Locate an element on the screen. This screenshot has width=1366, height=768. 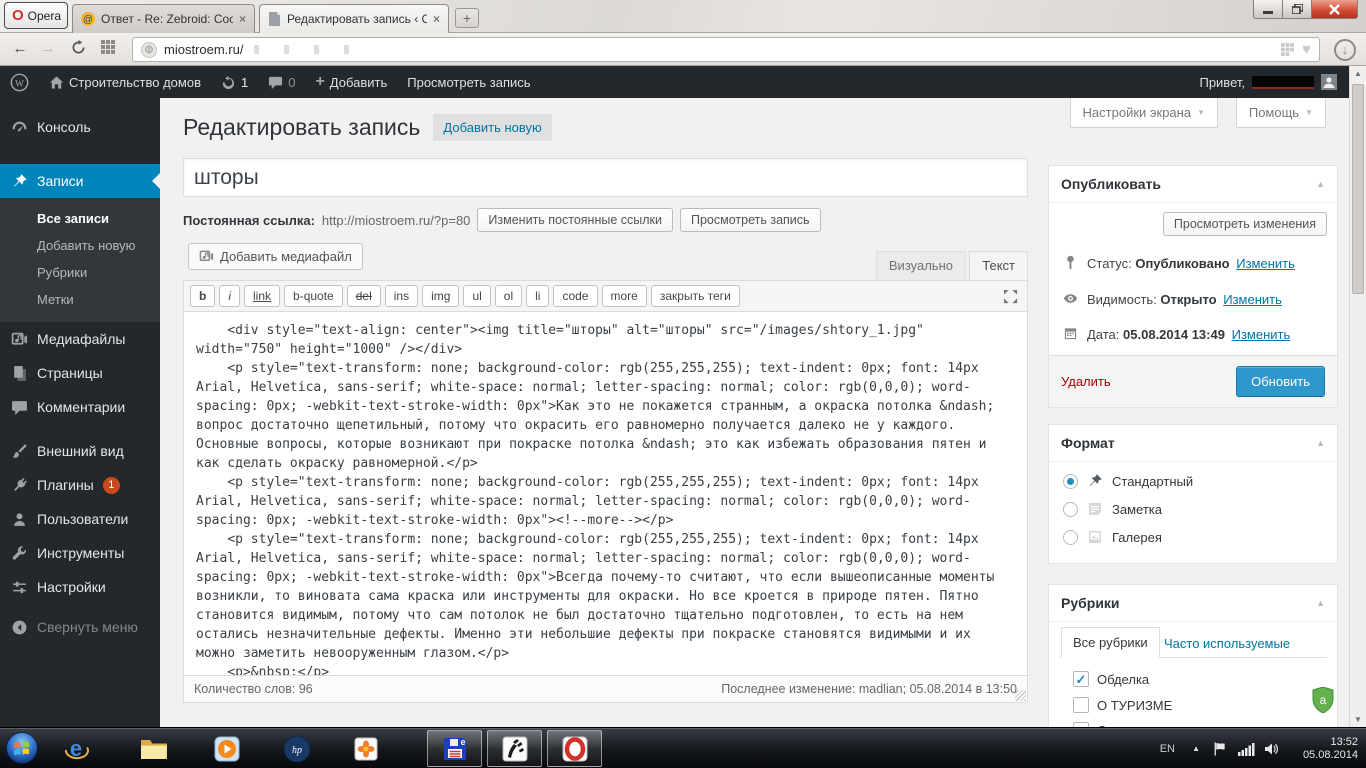
windows-explorer-icon is located at coordinates (154, 749).